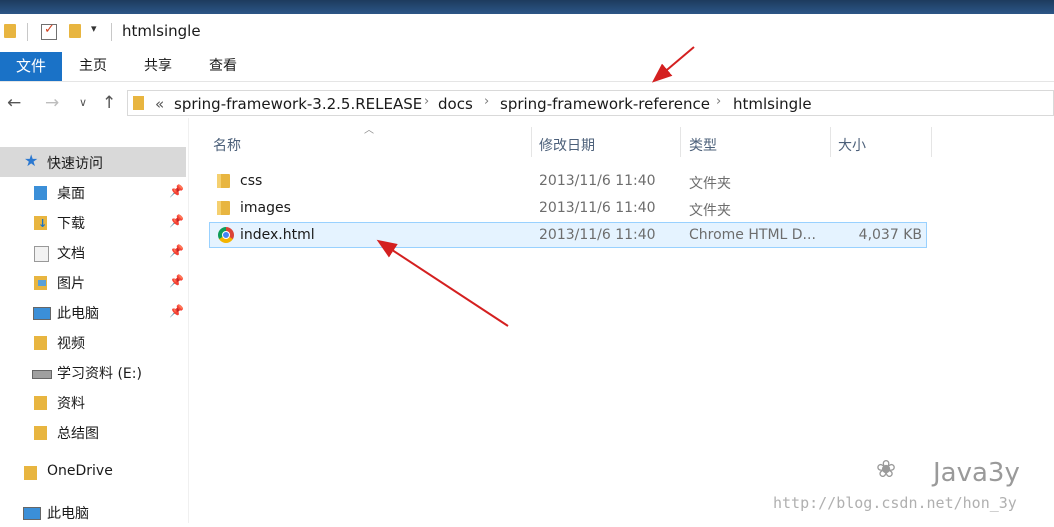 This screenshot has width=1054, height=527. What do you see at coordinates (895, 503) in the screenshot?
I see `watermark-url: http://blog.csdn.net/hon_3y` at bounding box center [895, 503].